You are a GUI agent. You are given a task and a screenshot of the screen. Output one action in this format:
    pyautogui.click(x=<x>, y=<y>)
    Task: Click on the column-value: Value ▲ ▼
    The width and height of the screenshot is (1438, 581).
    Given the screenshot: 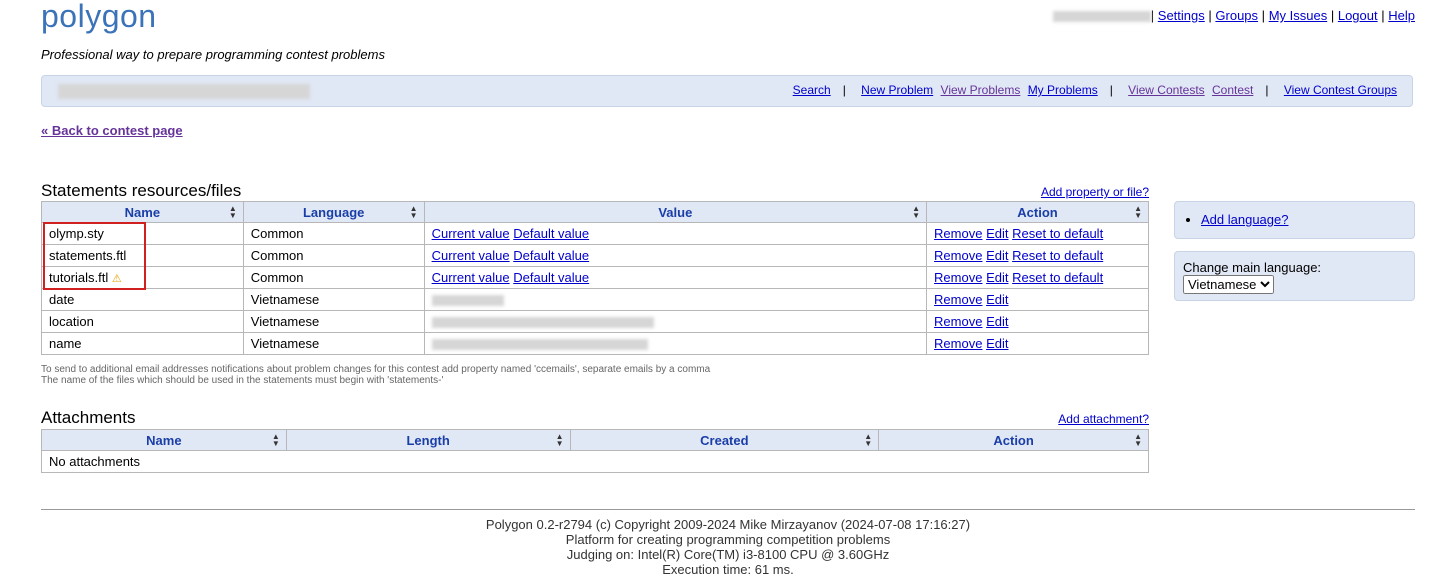 What is the action you would take?
    pyautogui.click(x=675, y=212)
    